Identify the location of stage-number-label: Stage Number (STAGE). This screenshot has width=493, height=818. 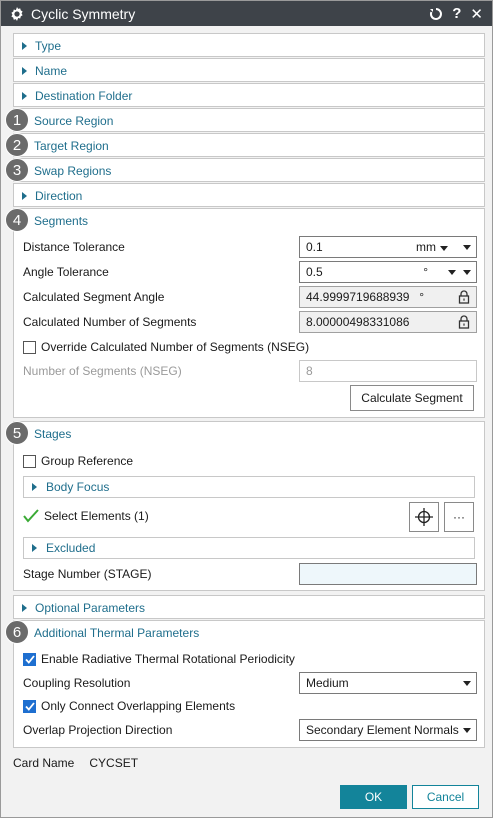
(87, 574).